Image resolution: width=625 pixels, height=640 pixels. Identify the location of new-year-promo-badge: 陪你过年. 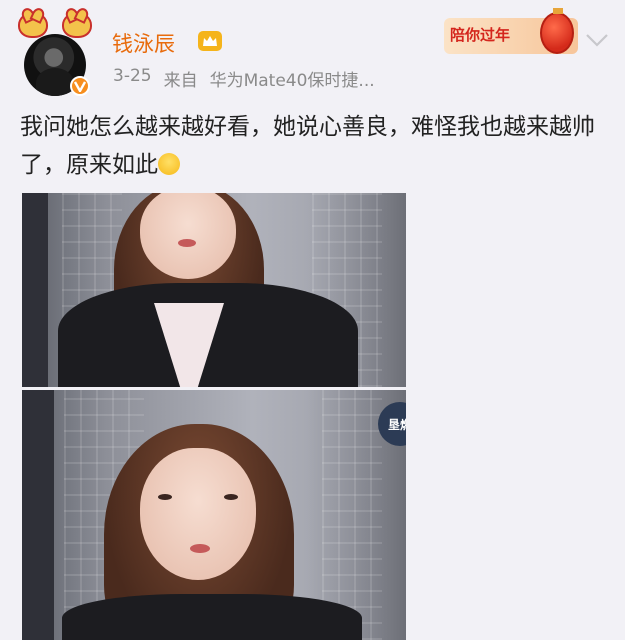
(511, 31).